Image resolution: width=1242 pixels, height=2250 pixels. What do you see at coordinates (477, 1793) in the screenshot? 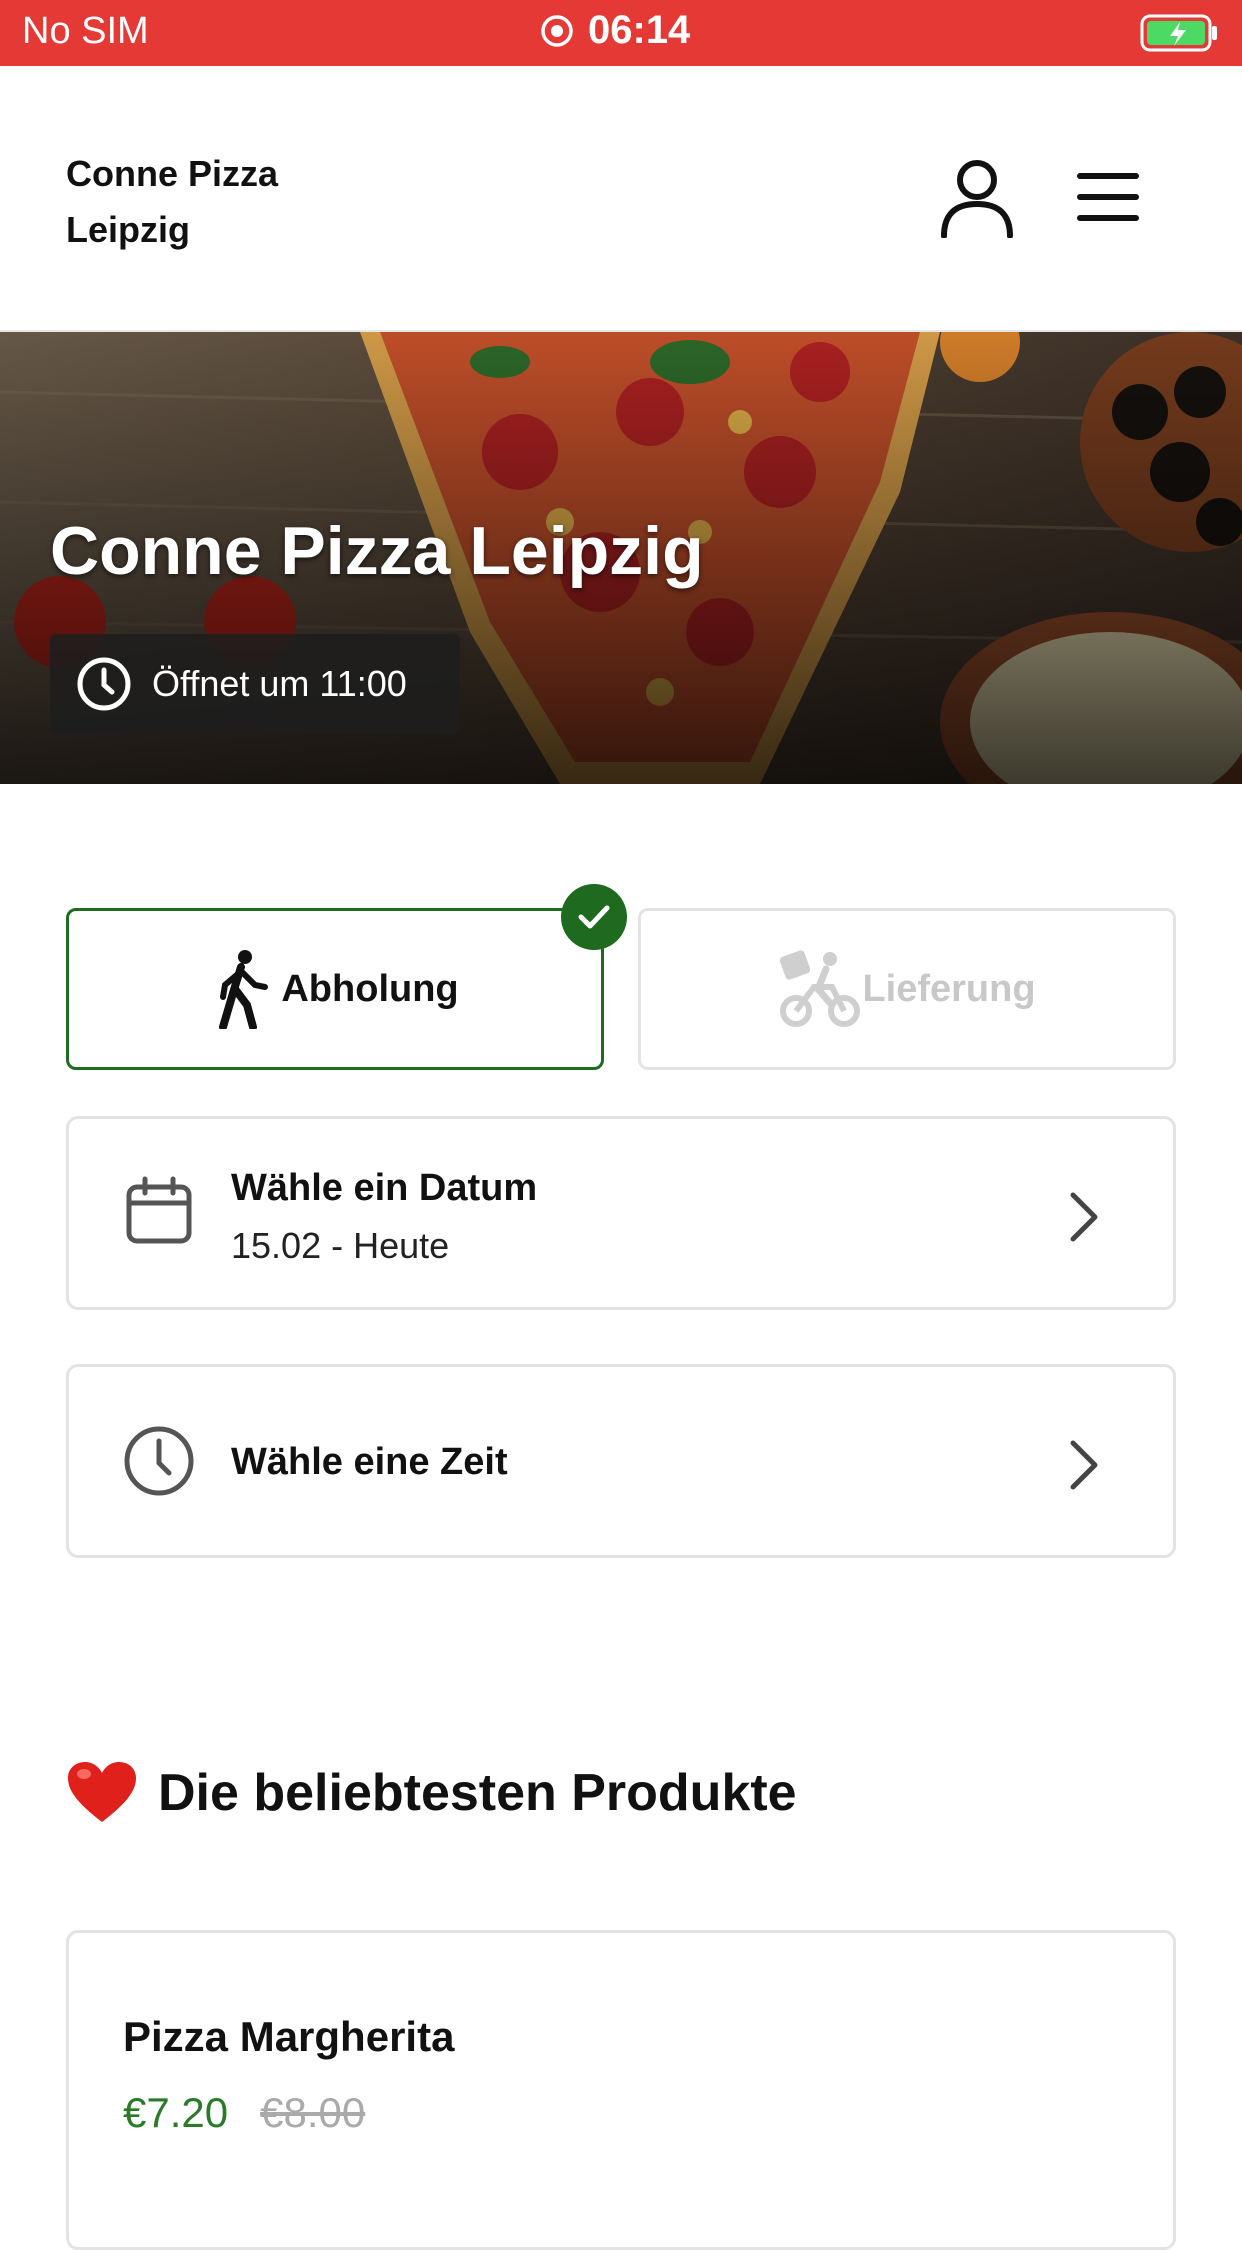
I see `popular-products-title: Die beliebtesten Produkte` at bounding box center [477, 1793].